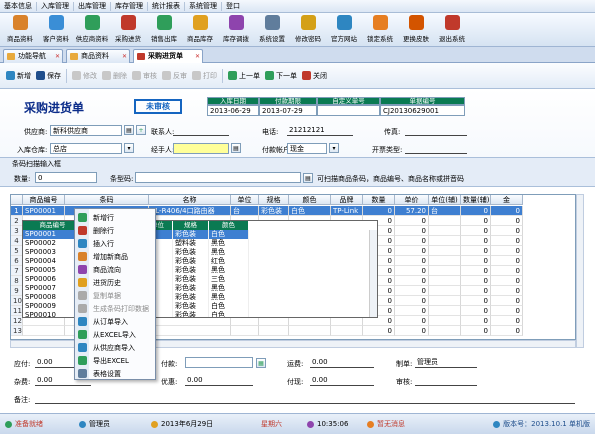 The image size is (595, 434). Describe the element at coordinates (141, 130) in the screenshot. I see `supplier-add-icon: +` at that location.